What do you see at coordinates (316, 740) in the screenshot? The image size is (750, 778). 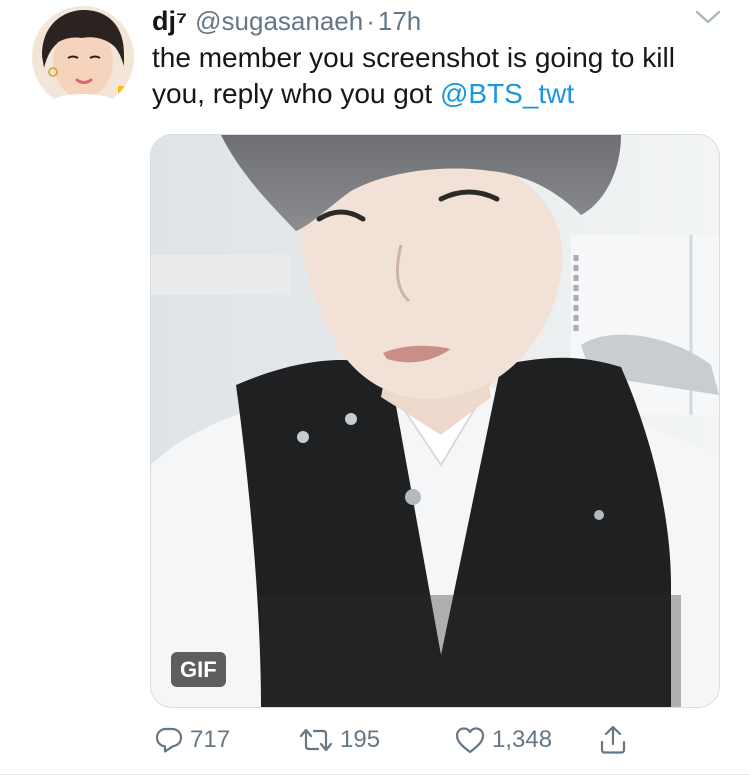 I see `retweet-icon` at bounding box center [316, 740].